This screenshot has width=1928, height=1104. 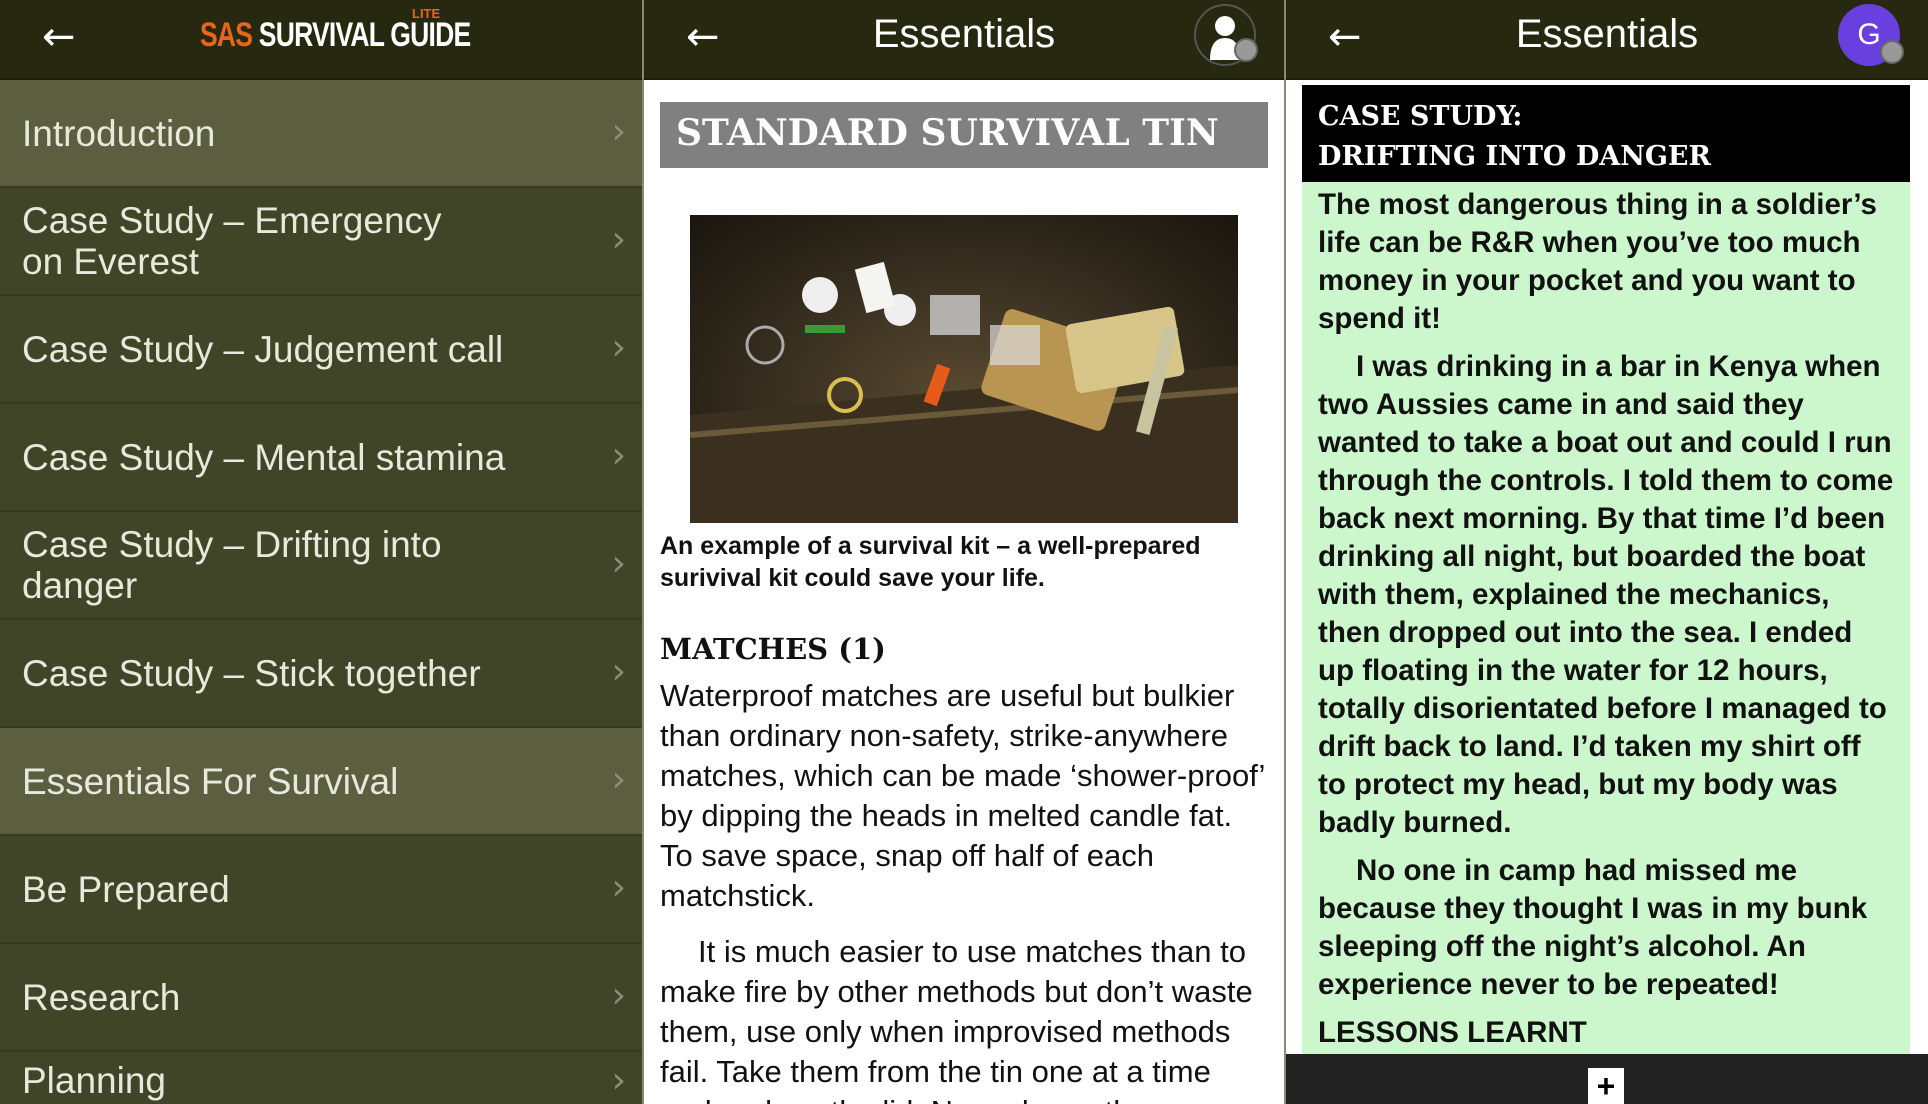 I want to click on avatar: G, so click(x=1871, y=35).